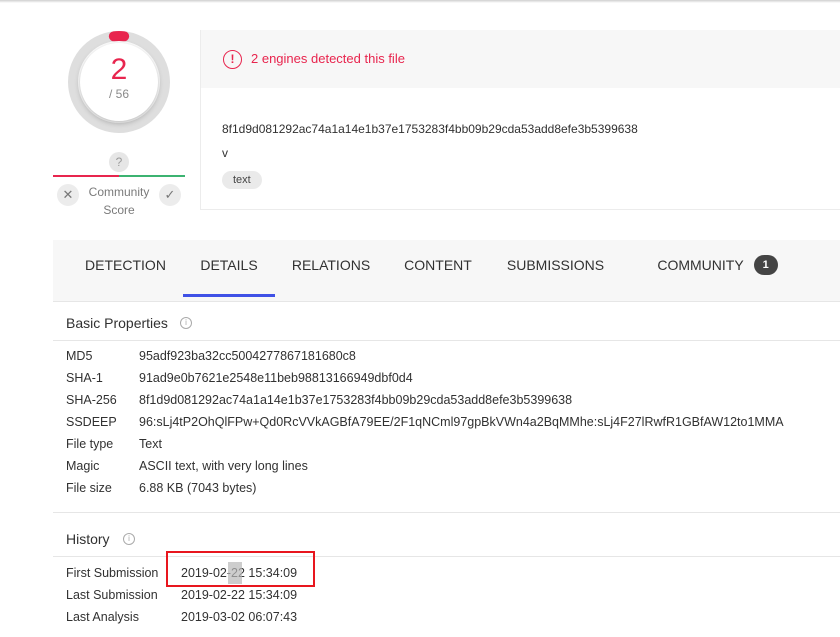  I want to click on vote-harmless-button: ✓, so click(170, 195).